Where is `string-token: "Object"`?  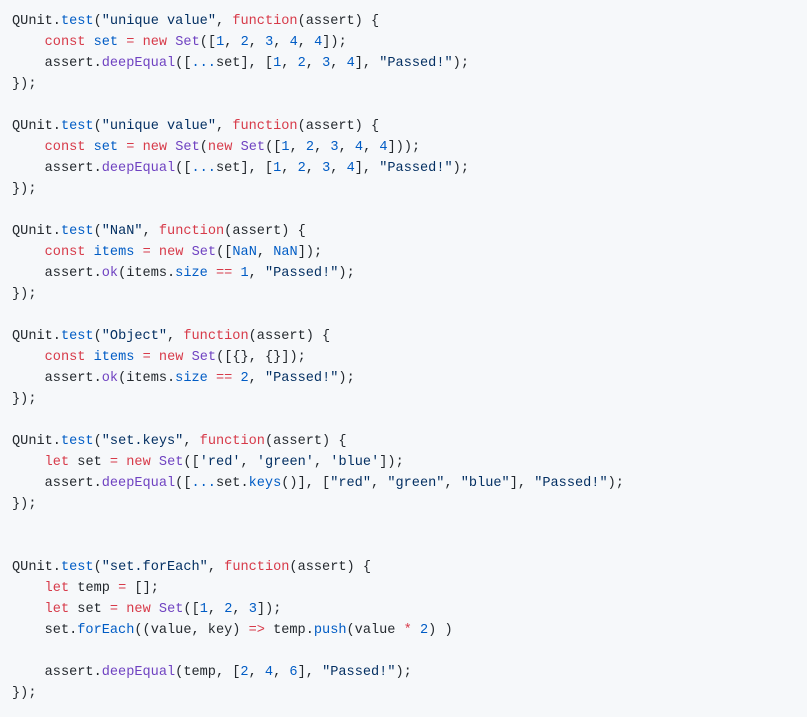 string-token: "Object" is located at coordinates (134, 336).